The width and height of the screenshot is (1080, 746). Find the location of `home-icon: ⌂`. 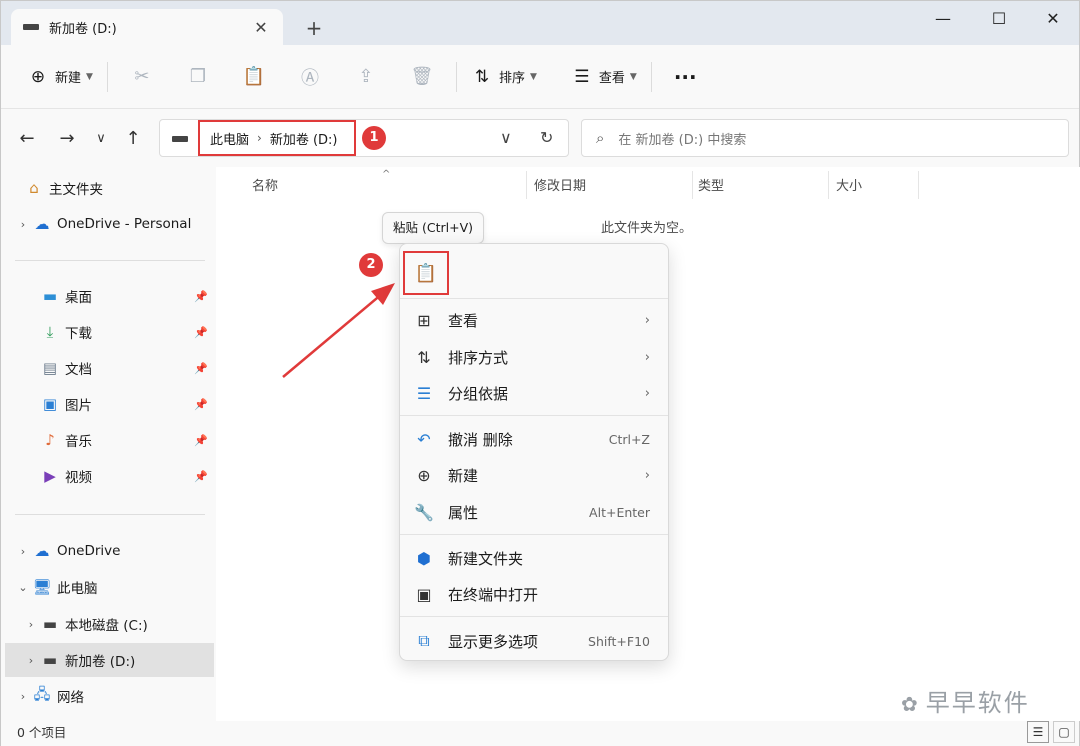

home-icon: ⌂ is located at coordinates (34, 188).